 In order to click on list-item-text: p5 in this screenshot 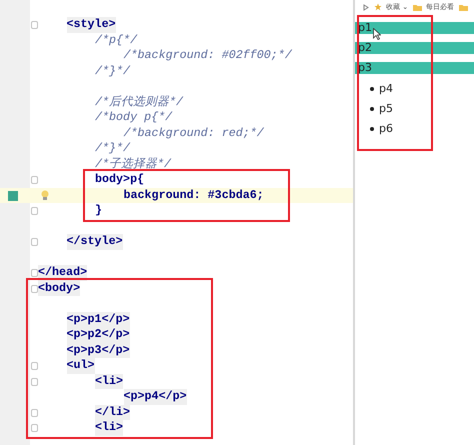, I will do `click(386, 108)`.